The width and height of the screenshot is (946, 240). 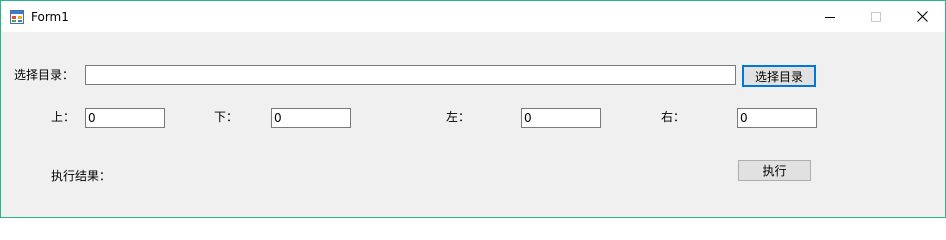 What do you see at coordinates (311, 118) in the screenshot?
I see `bottom-input` at bounding box center [311, 118].